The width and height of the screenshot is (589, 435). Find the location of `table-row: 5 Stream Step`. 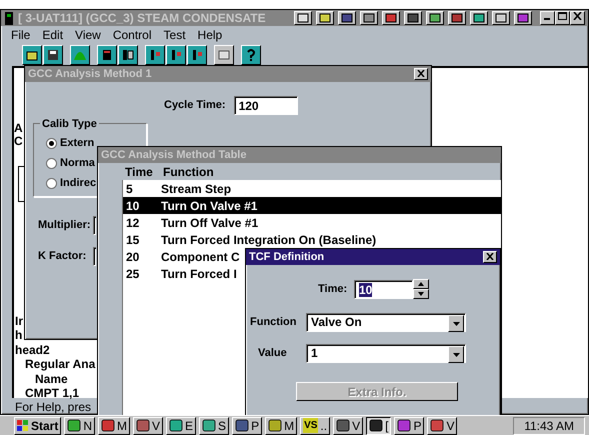

table-row: 5 Stream Step is located at coordinates (312, 188).